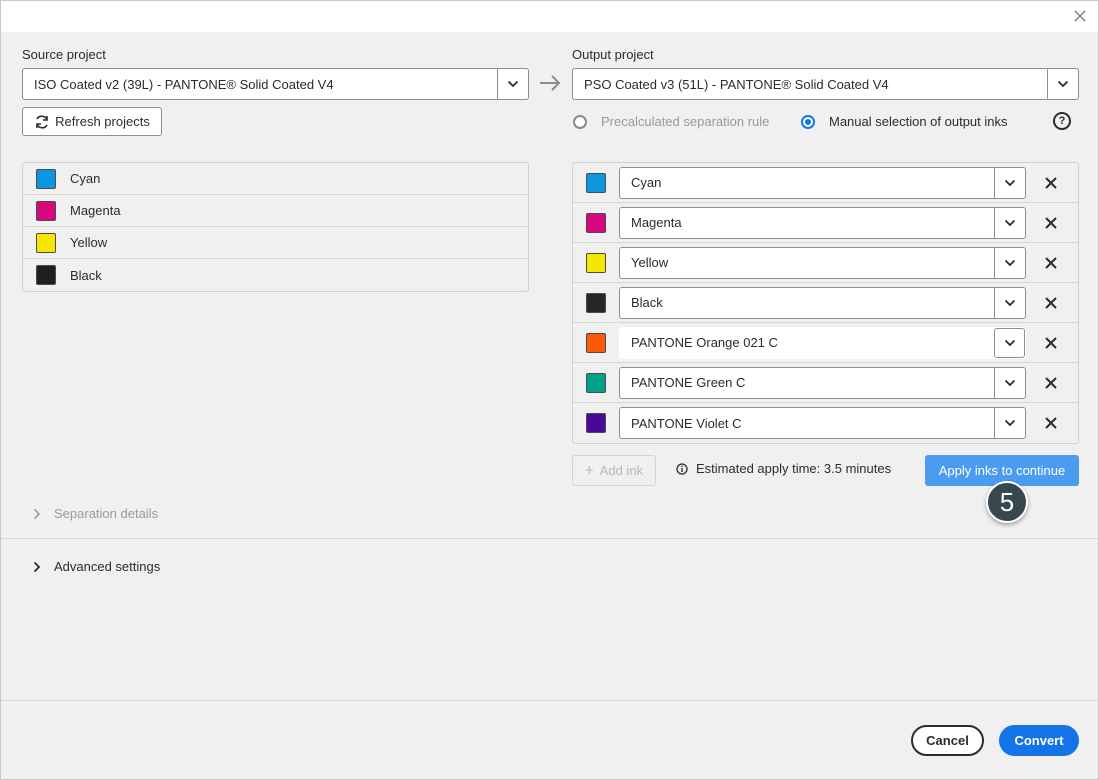 The width and height of the screenshot is (1099, 780). Describe the element at coordinates (947, 740) in the screenshot. I see `cancel-button: Cancel` at that location.